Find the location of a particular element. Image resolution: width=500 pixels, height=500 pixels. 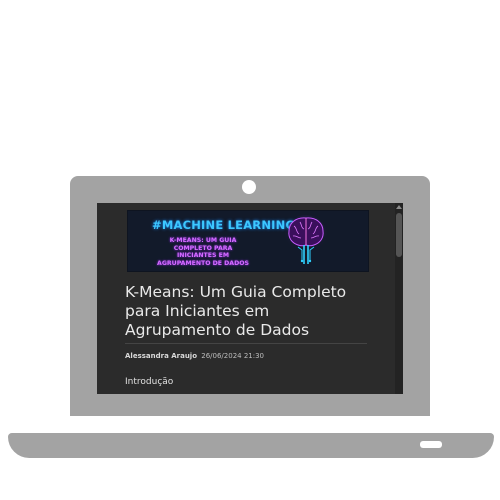

article-meta: Alessandra Araujo 26/06/2024 21:30 is located at coordinates (194, 356).